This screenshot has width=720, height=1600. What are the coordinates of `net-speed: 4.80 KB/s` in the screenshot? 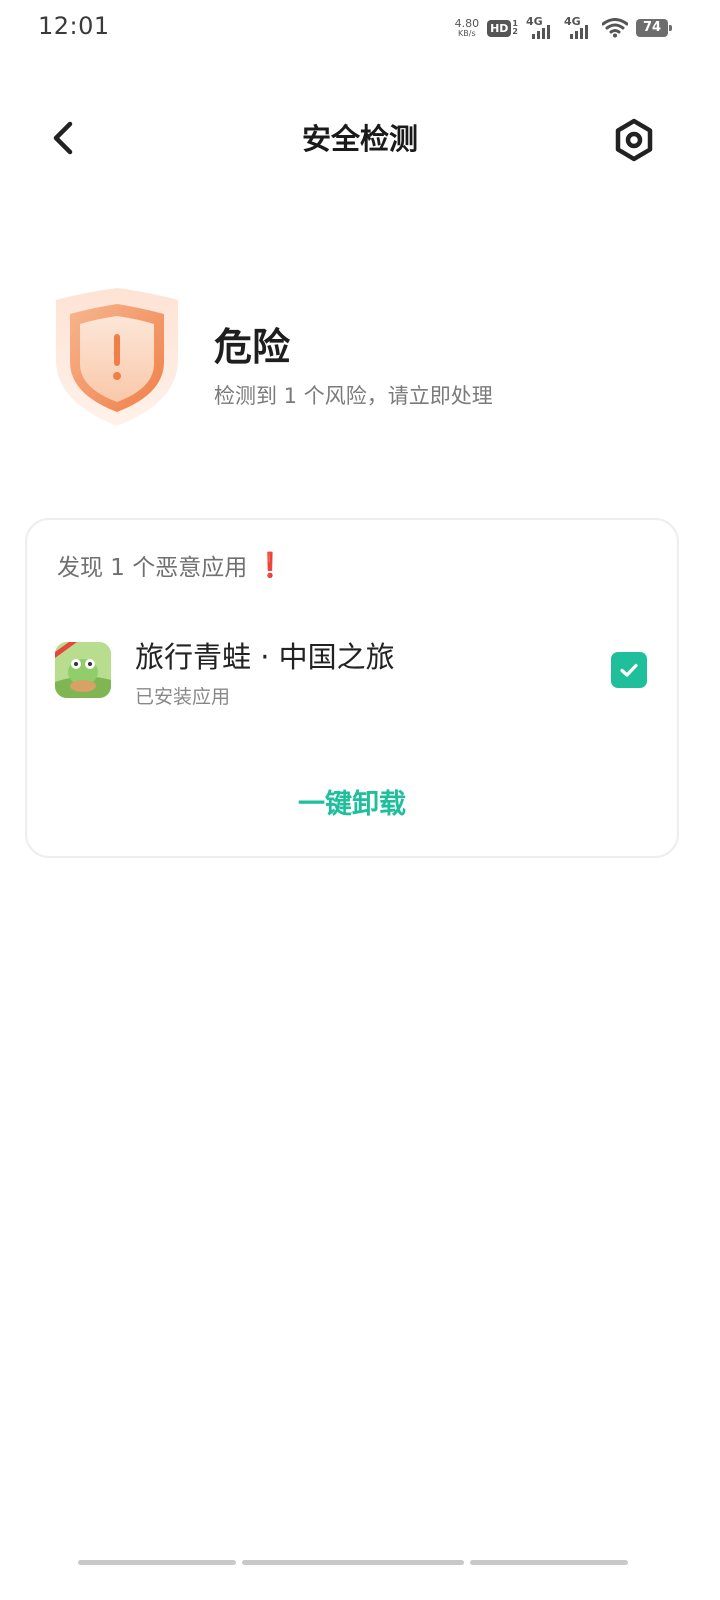 It's located at (467, 28).